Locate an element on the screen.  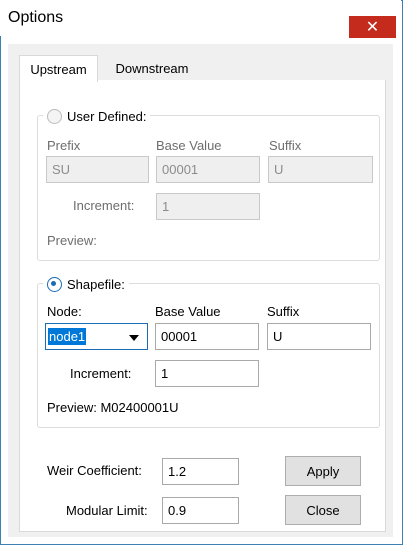
close-button: Close is located at coordinates (323, 510).